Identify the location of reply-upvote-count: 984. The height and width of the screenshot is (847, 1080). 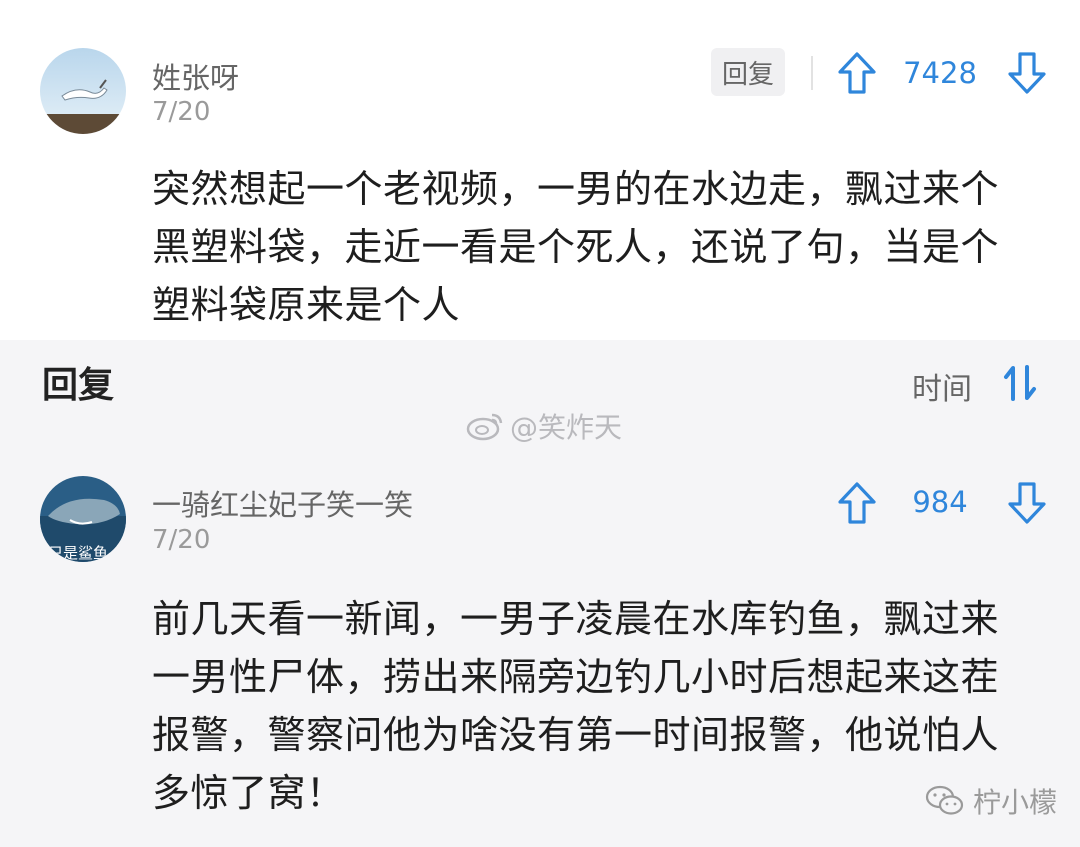
(940, 502).